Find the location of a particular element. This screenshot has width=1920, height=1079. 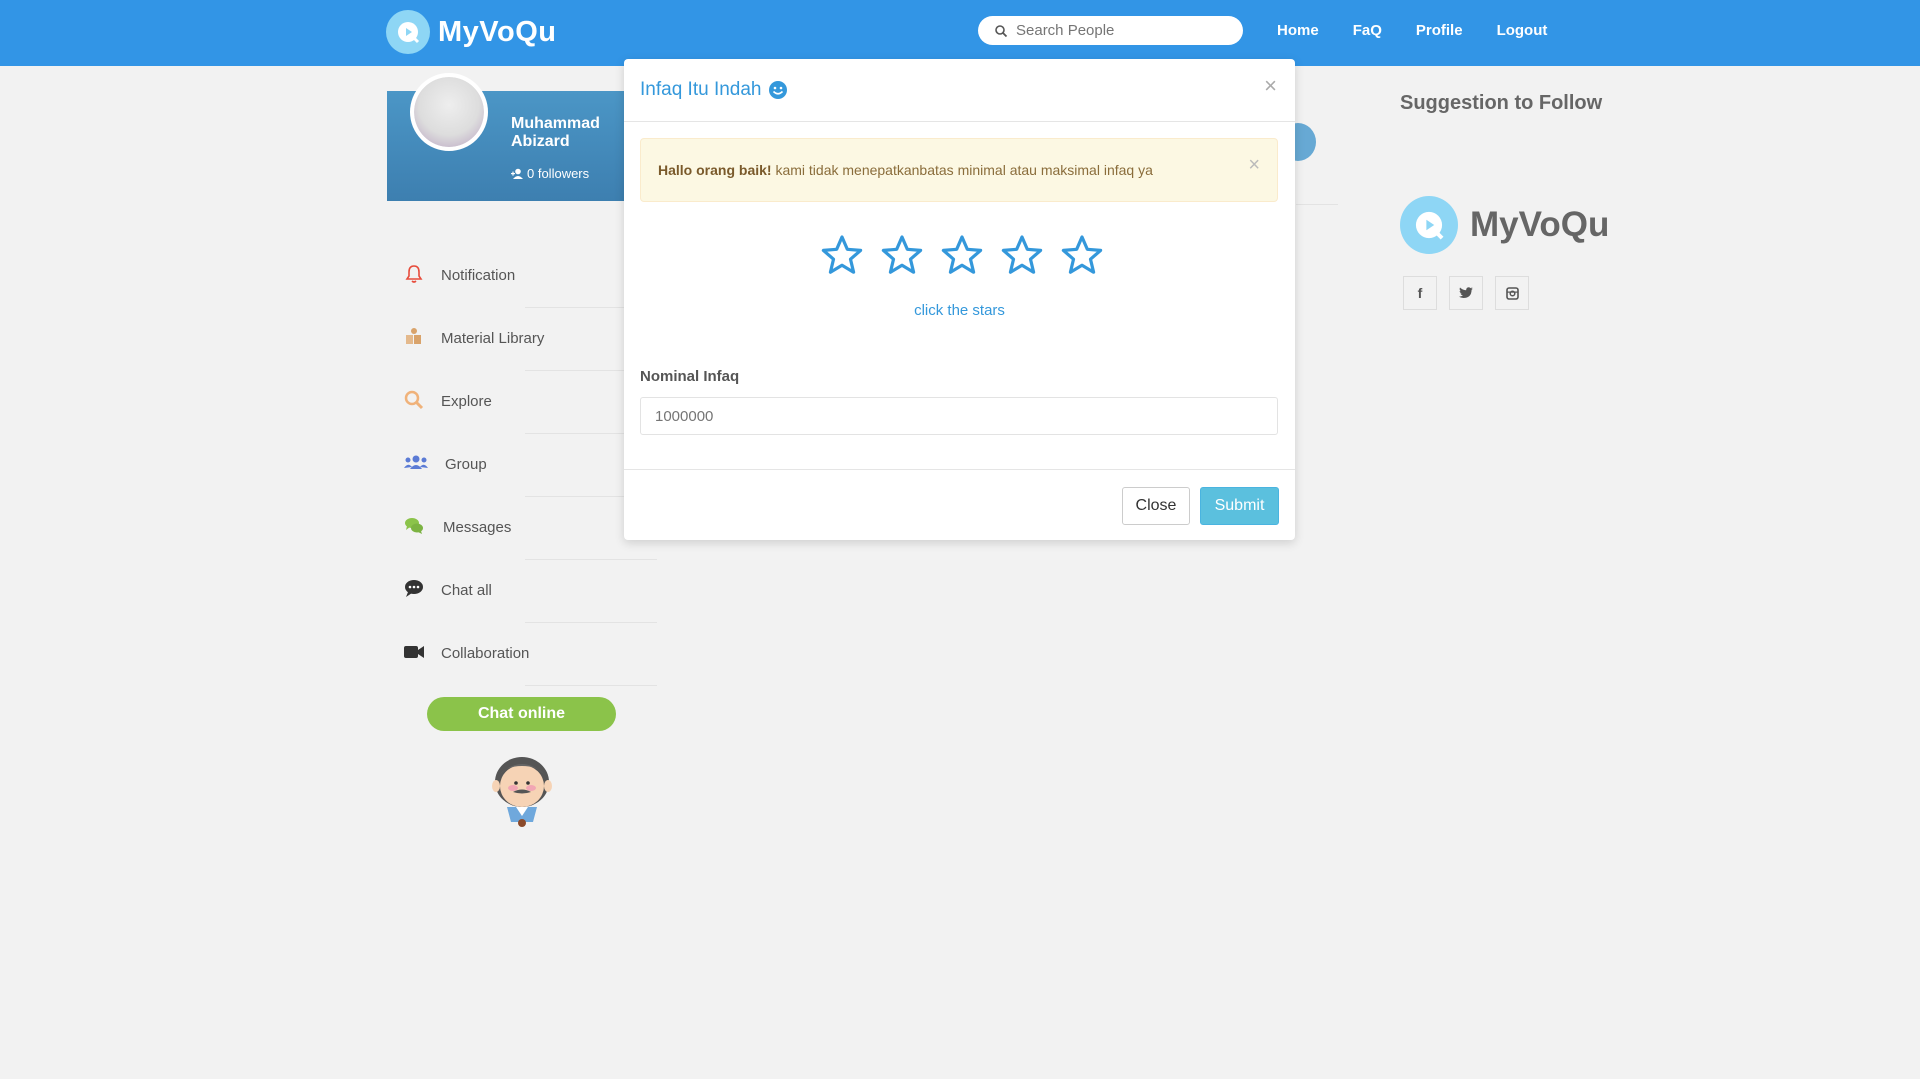

video-camera-icon is located at coordinates (414, 652).